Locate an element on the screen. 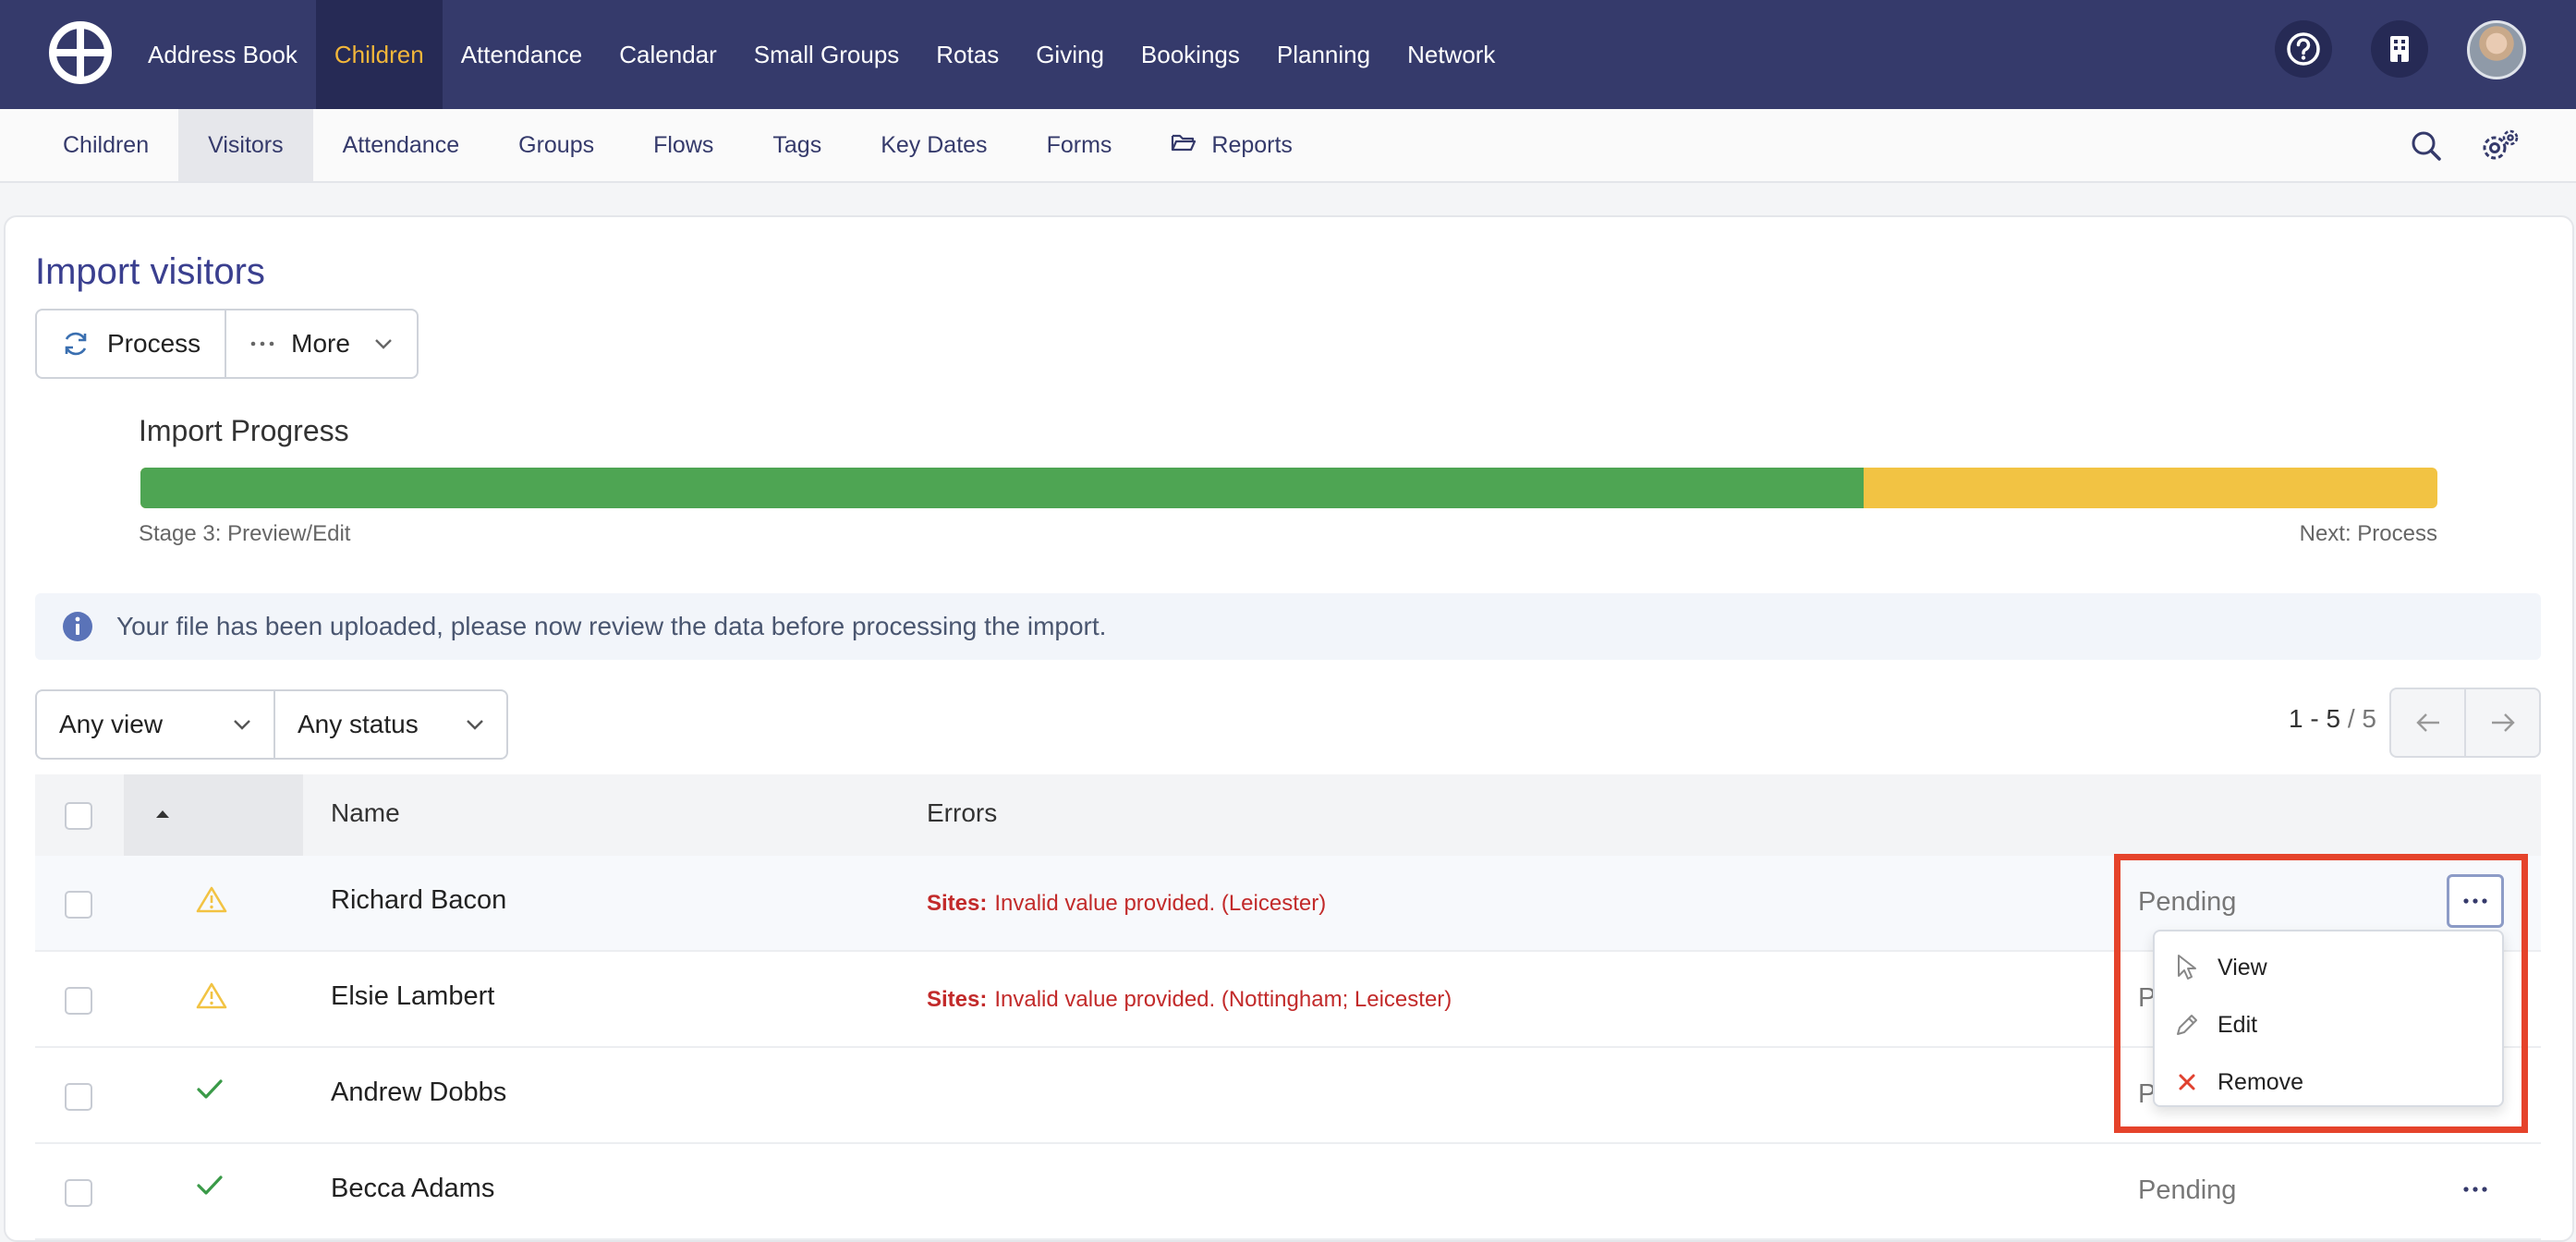  action-button-group: Process More is located at coordinates (227, 344).